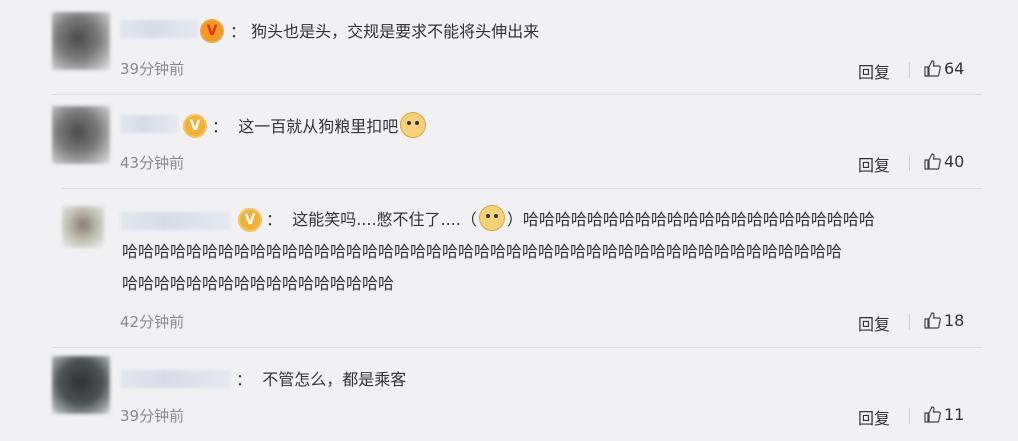 The width and height of the screenshot is (1018, 441). I want to click on comment-text: ： 这一百就从狗粮里扣吧, so click(320, 127).